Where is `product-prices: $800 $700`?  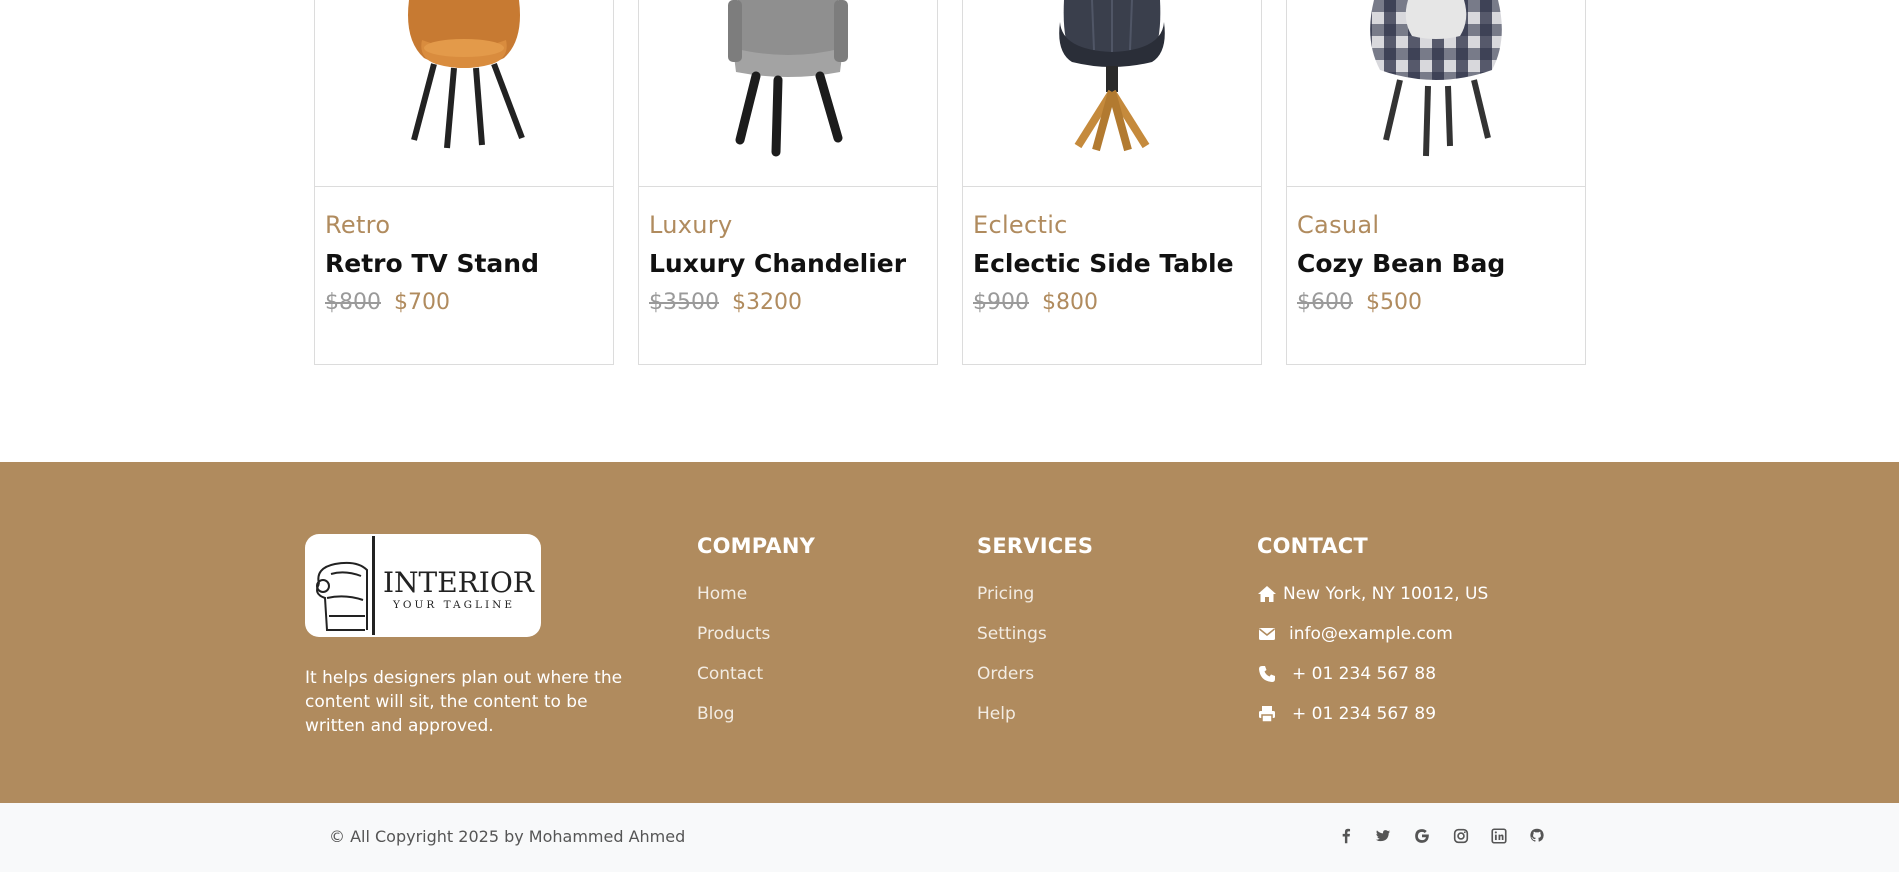
product-prices: $800 $700 is located at coordinates (387, 302).